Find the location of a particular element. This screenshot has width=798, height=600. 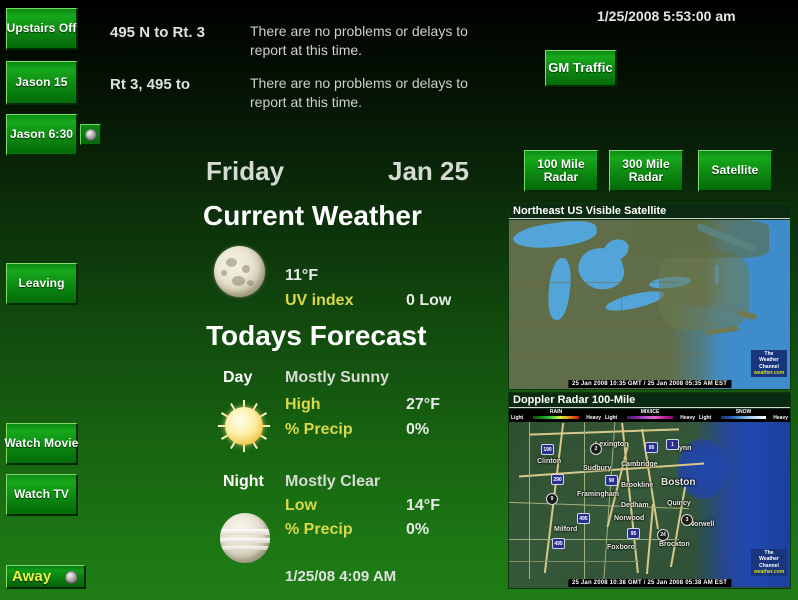

sidebar-item-watch-movie: Watch Movie is located at coordinates (41, 444).